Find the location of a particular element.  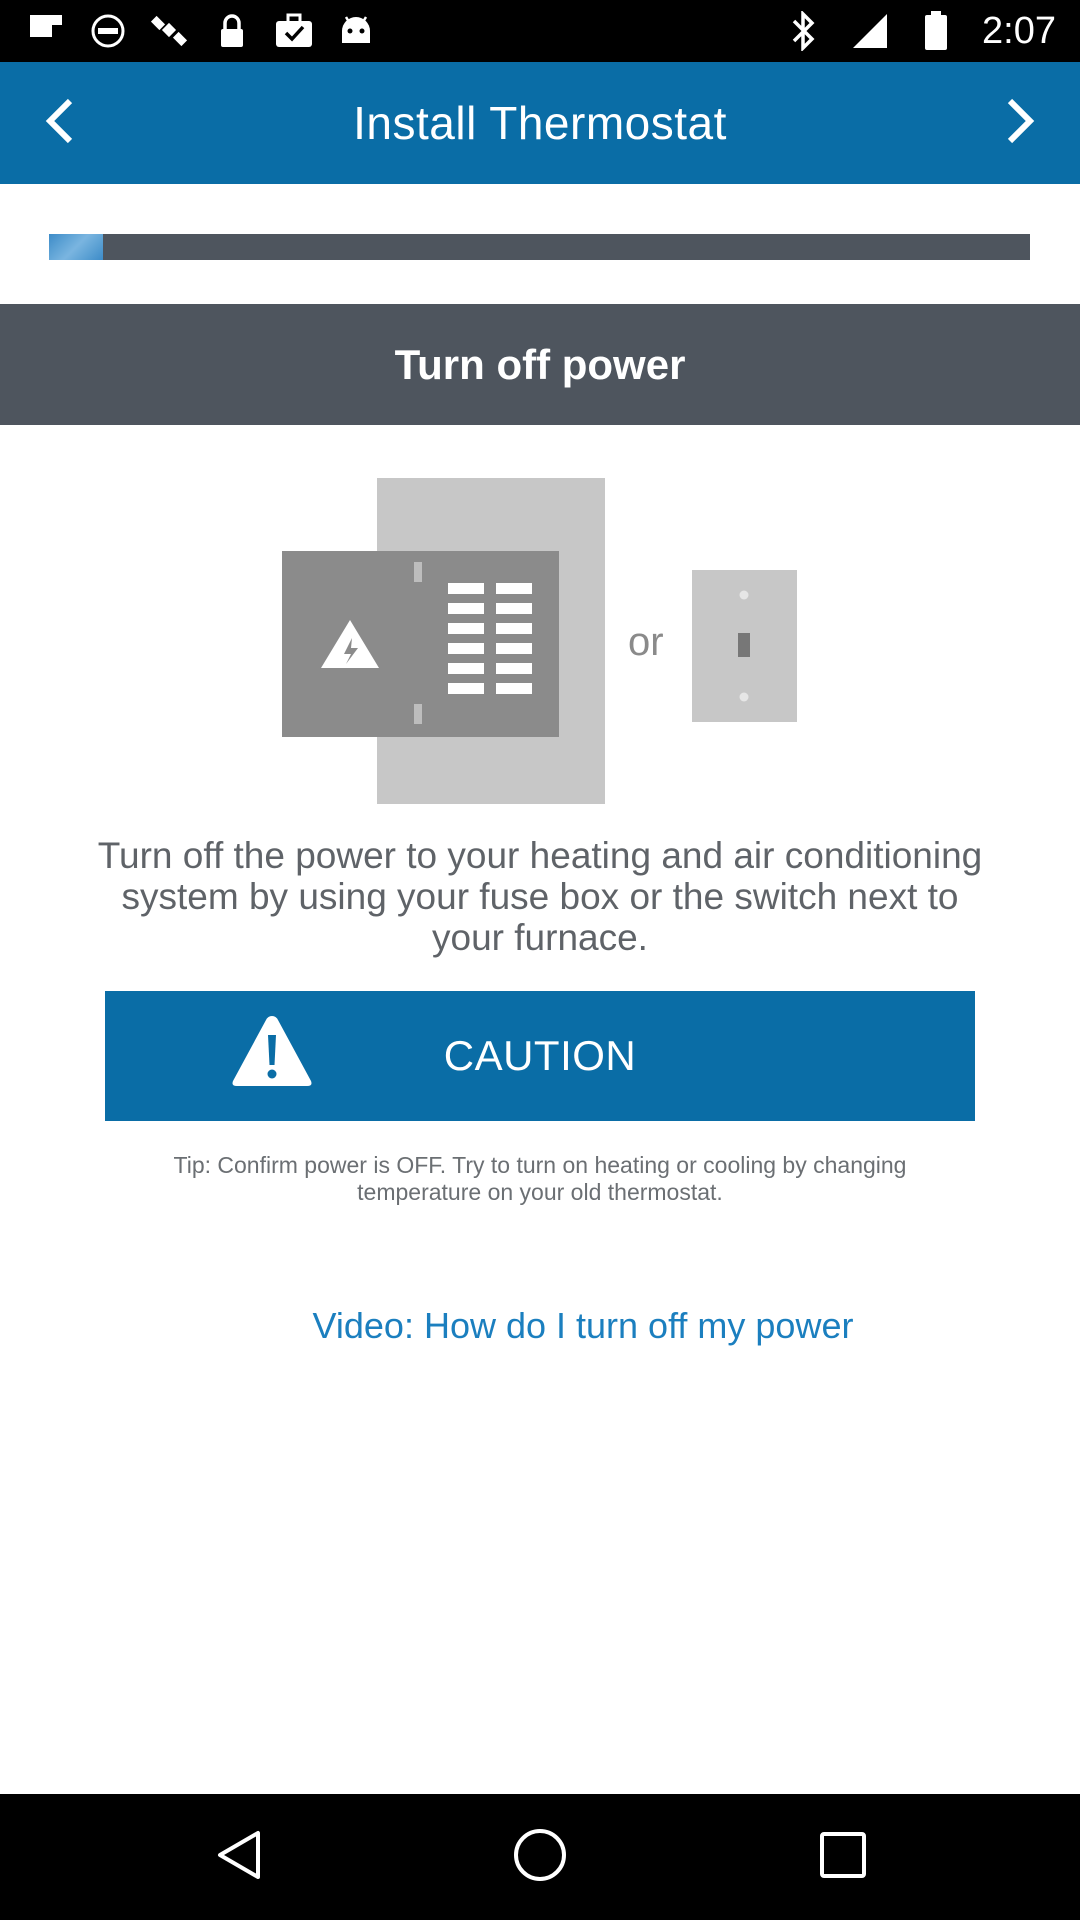

nav-home-icon is located at coordinates (540, 1857).